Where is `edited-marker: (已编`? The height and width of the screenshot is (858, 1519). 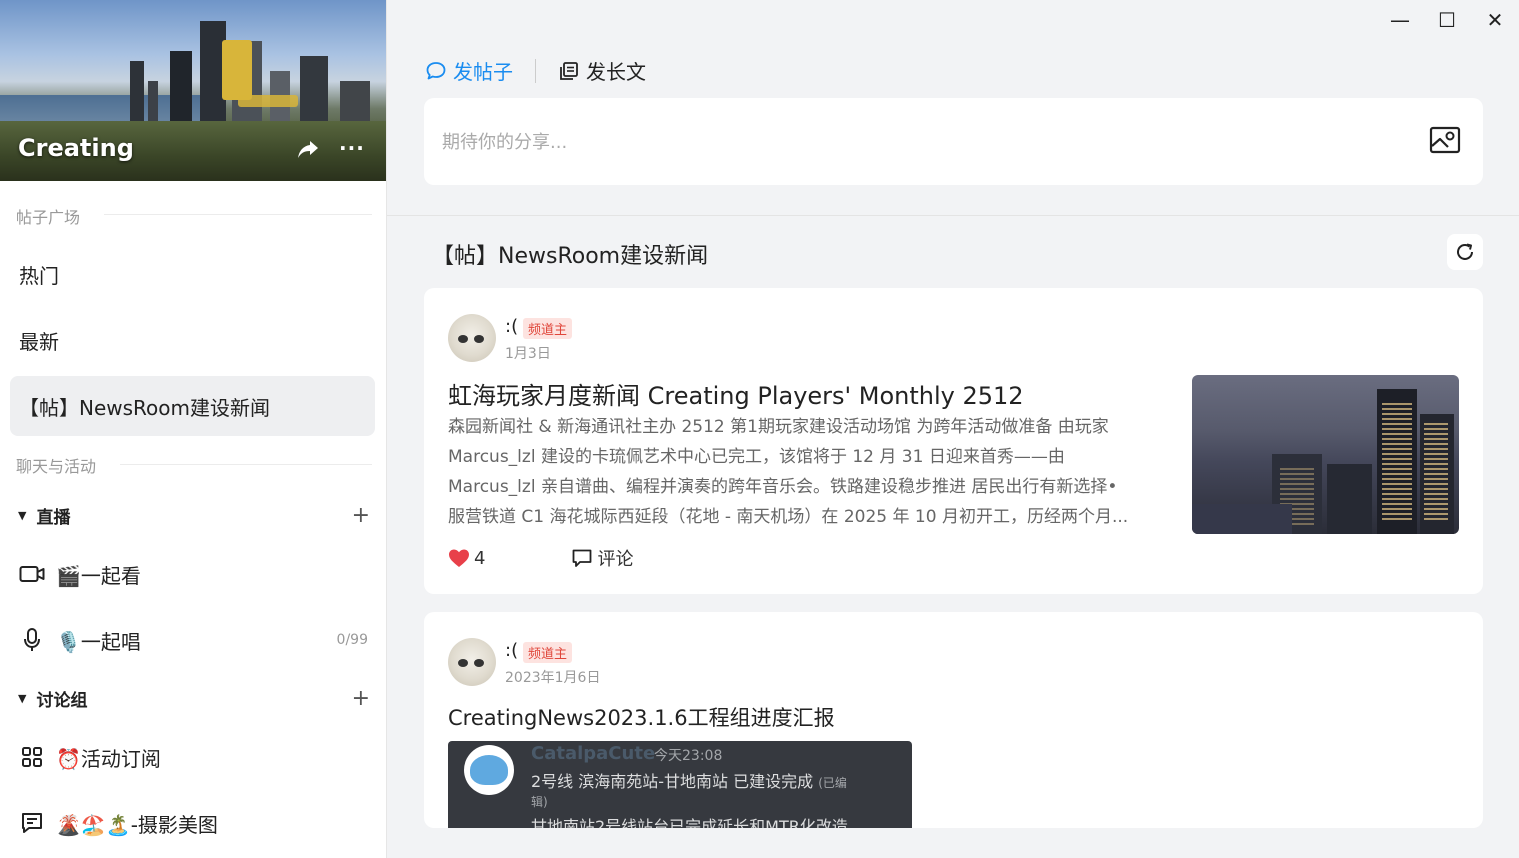 edited-marker: (已编 is located at coordinates (832, 783).